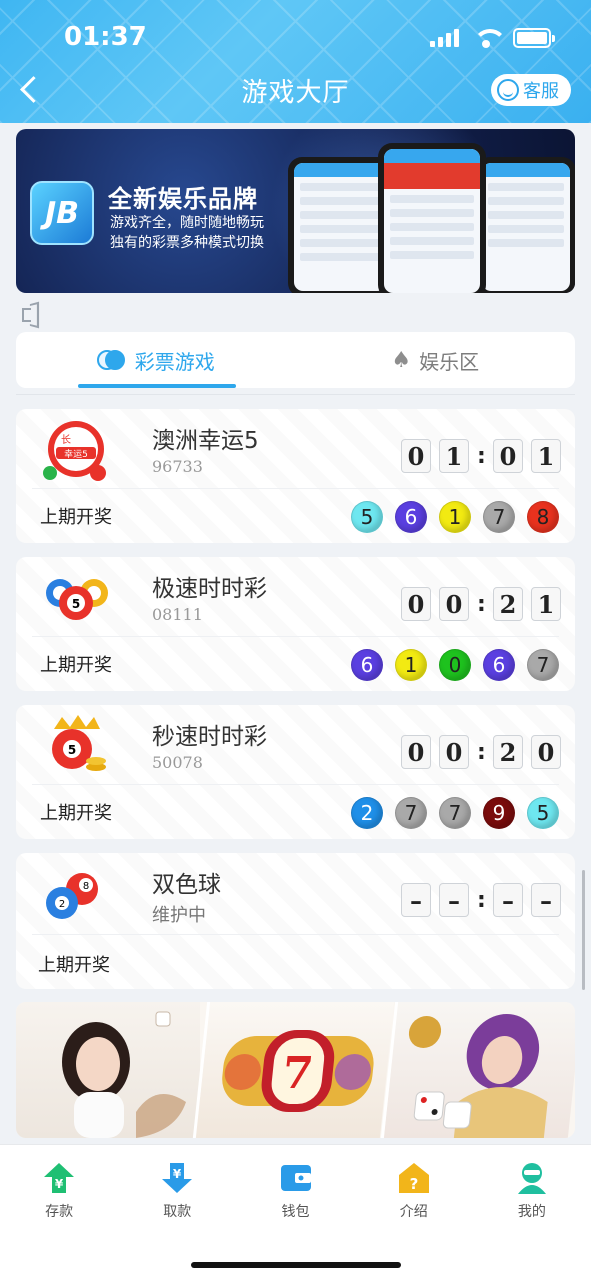 The width and height of the screenshot is (591, 1280). What do you see at coordinates (295, 772) in the screenshot?
I see `game-card-miaosu-ssc: 5 秒速时时彩 50078 0 0 : 2 0 上期开奖 27795` at bounding box center [295, 772].